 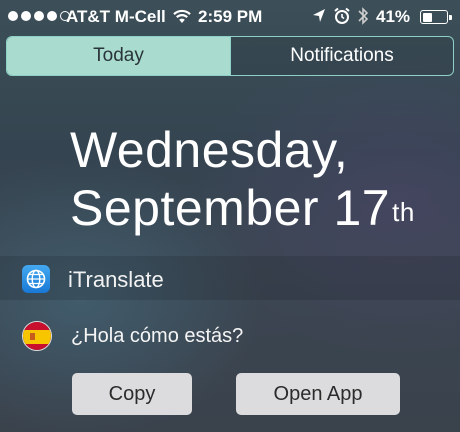 What do you see at coordinates (403, 212) in the screenshot?
I see `ordinal-suffix: th` at bounding box center [403, 212].